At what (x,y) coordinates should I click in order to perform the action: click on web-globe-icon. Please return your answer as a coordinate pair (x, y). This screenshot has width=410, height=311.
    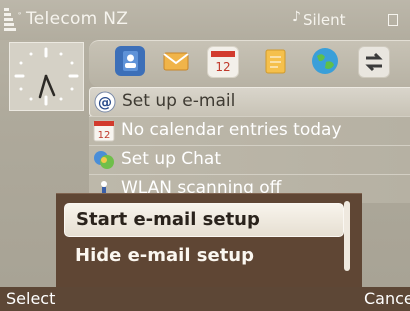
    Looking at the image, I should click on (325, 61).